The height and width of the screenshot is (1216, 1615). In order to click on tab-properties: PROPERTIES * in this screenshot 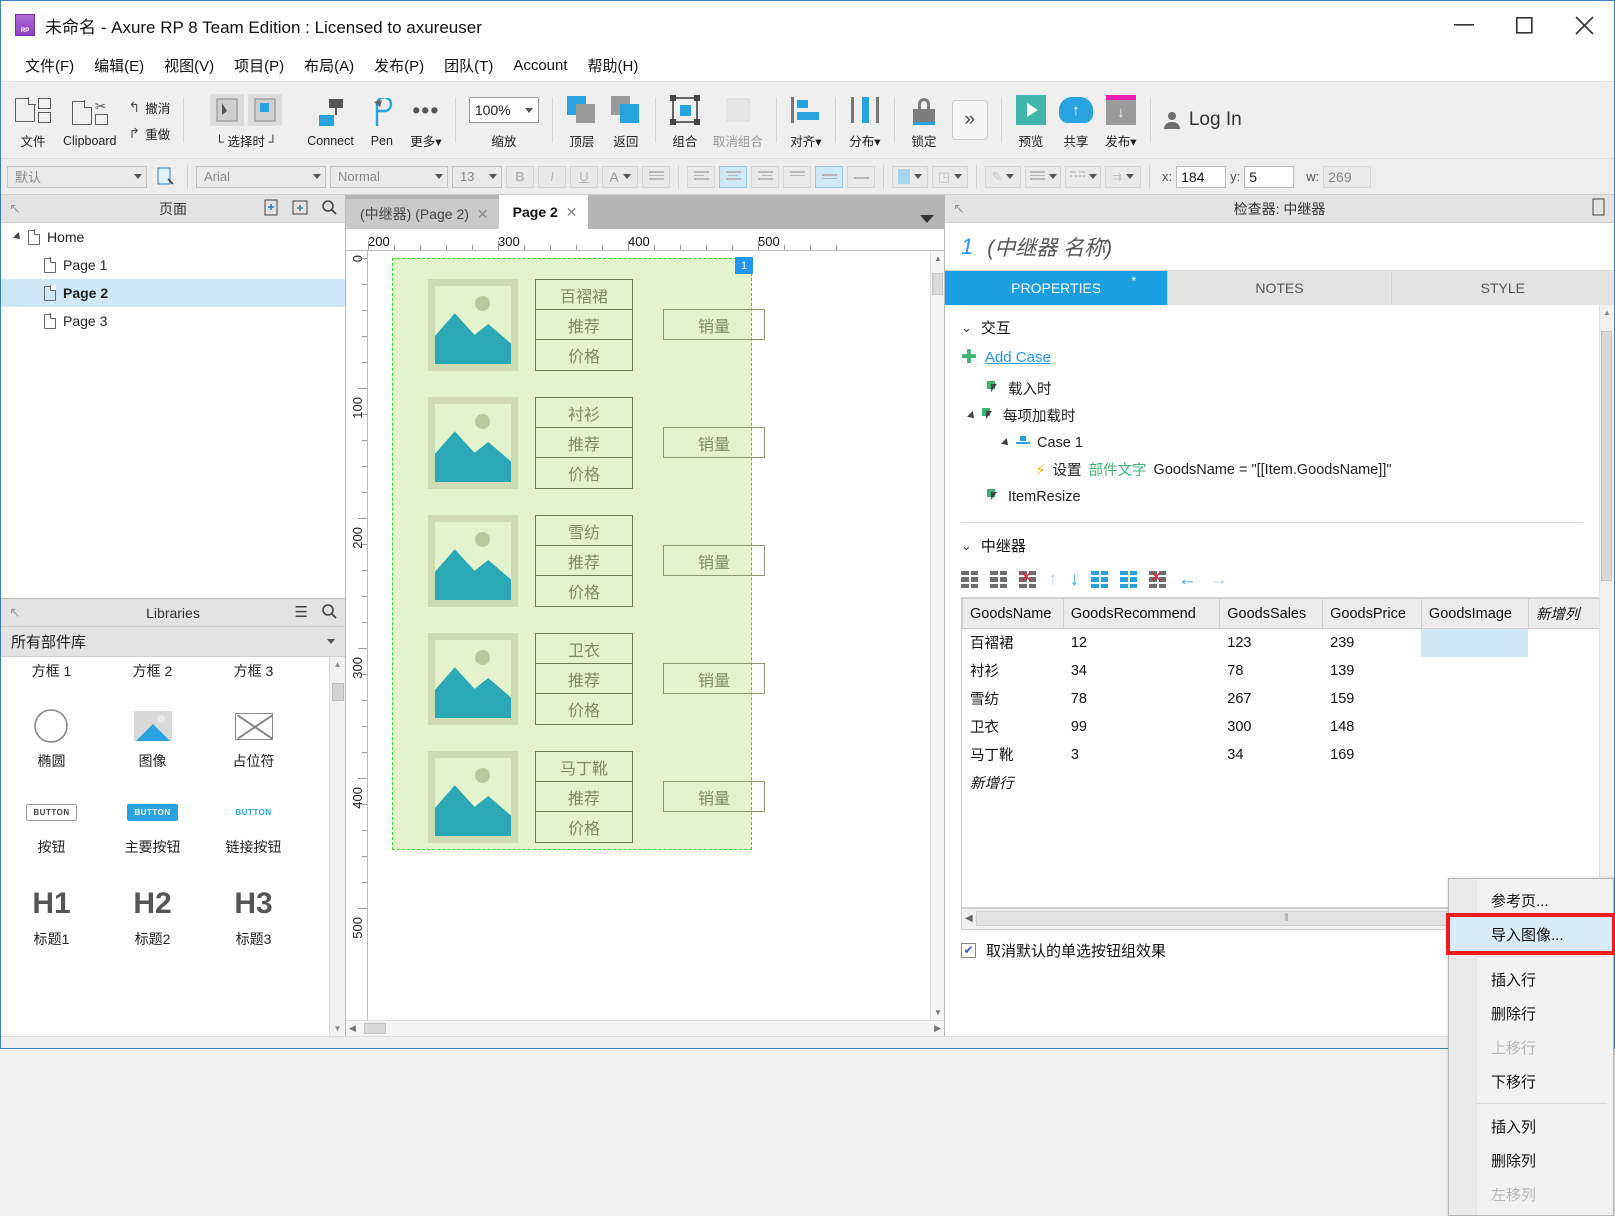, I will do `click(1057, 288)`.